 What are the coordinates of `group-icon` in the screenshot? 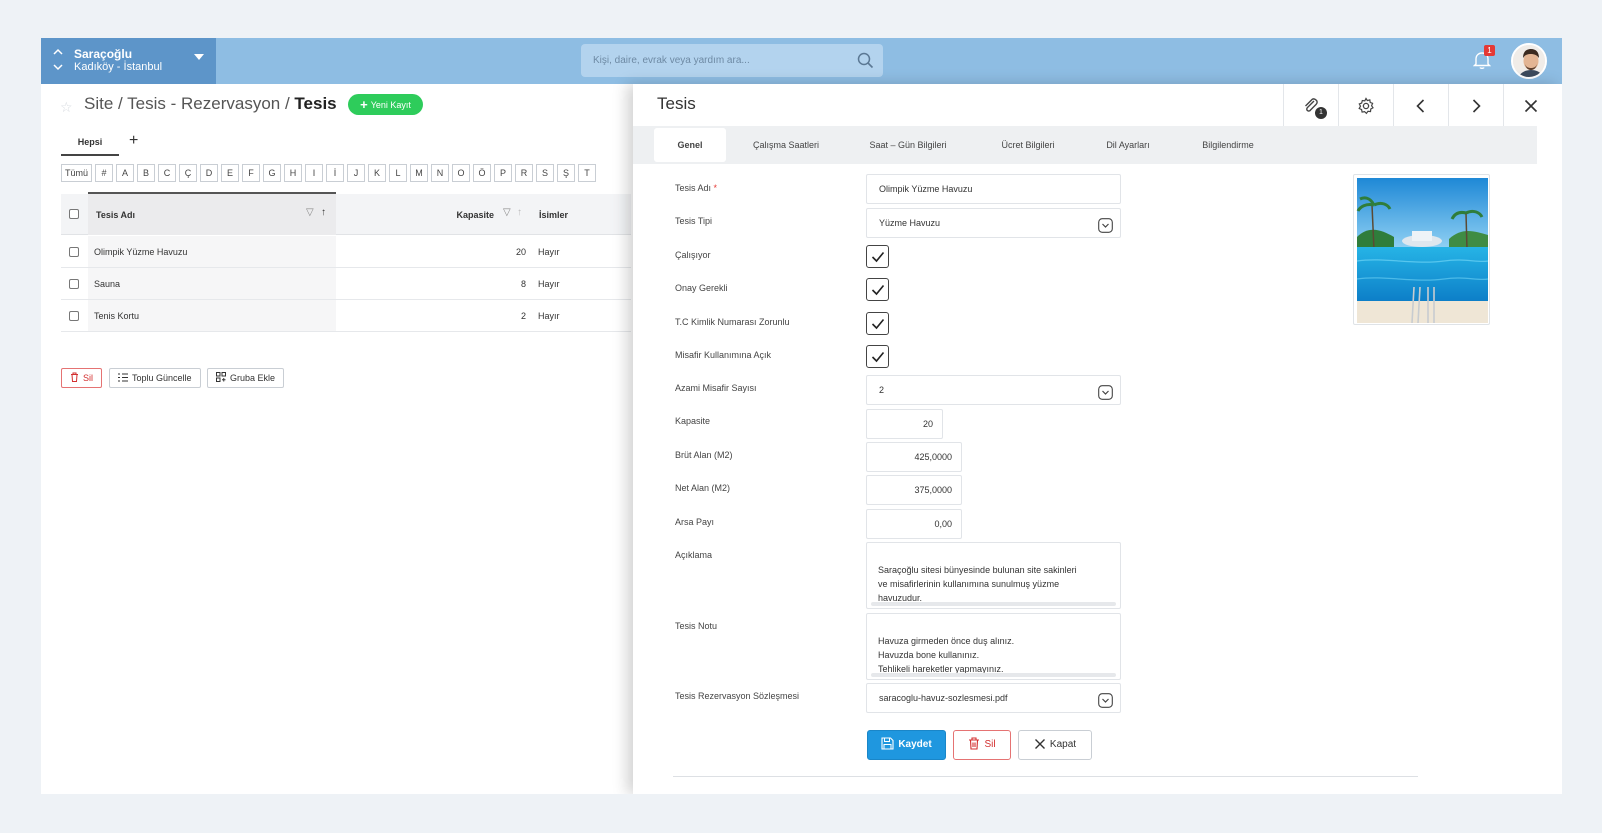 It's located at (221, 377).